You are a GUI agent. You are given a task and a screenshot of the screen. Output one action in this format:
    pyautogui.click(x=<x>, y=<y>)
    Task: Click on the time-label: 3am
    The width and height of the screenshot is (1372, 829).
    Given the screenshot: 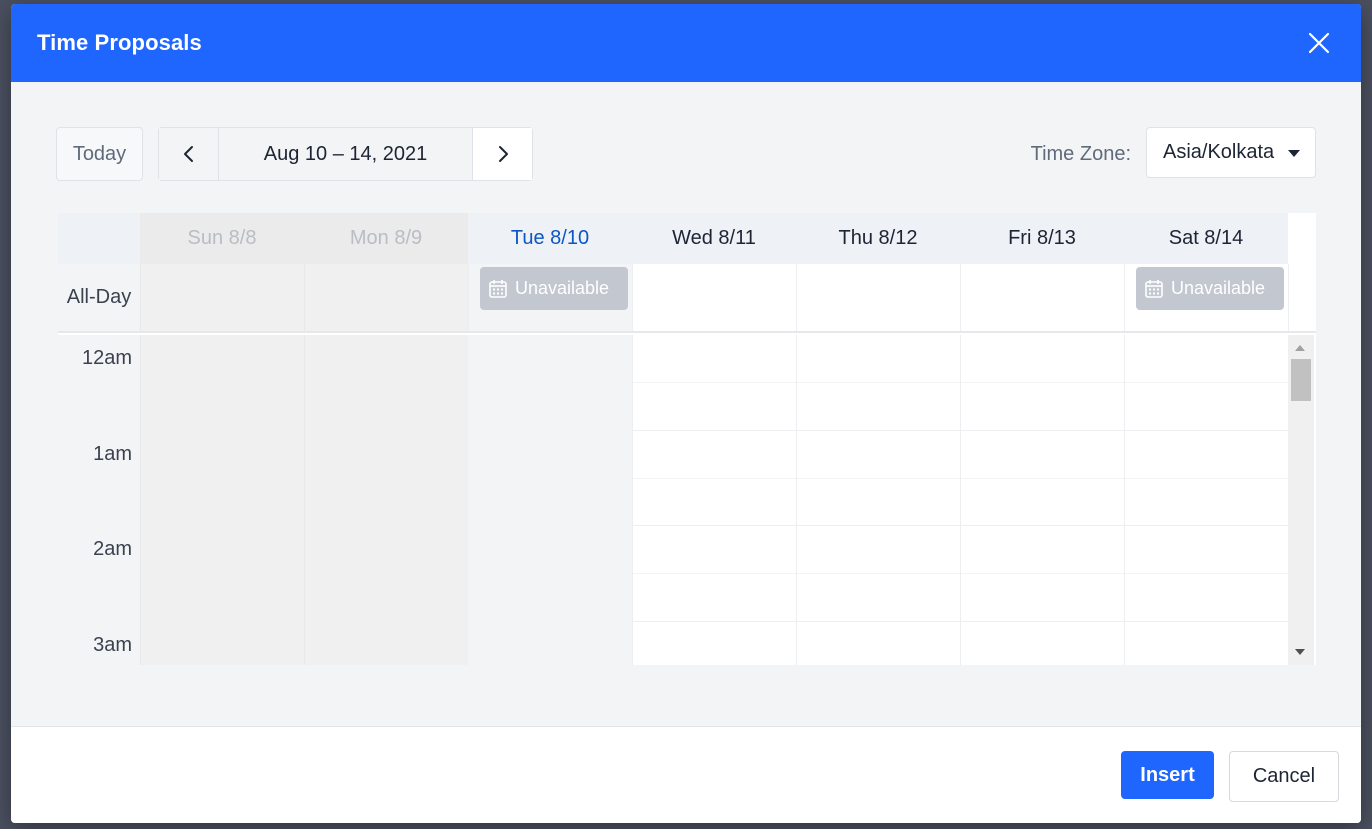 What is the action you would take?
    pyautogui.click(x=112, y=645)
    